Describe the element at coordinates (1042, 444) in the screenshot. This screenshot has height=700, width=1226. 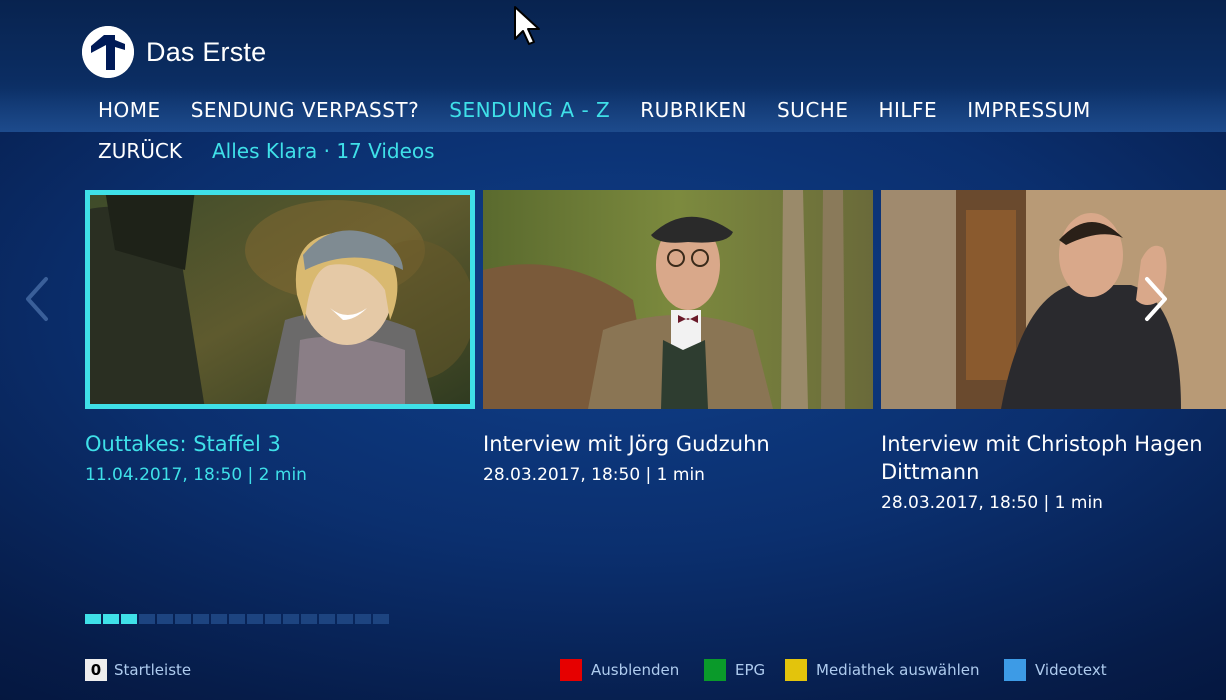
I see `video-title-line-1: Interview mit Christoph Hagen` at that location.